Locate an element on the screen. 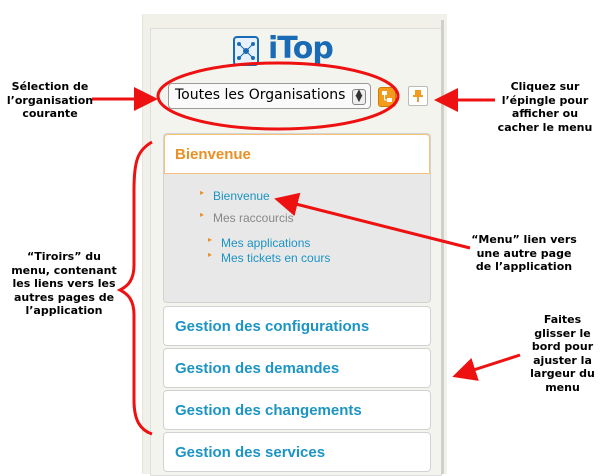 The height and width of the screenshot is (476, 600). menu-link-arrow is located at coordinates (372, 221).